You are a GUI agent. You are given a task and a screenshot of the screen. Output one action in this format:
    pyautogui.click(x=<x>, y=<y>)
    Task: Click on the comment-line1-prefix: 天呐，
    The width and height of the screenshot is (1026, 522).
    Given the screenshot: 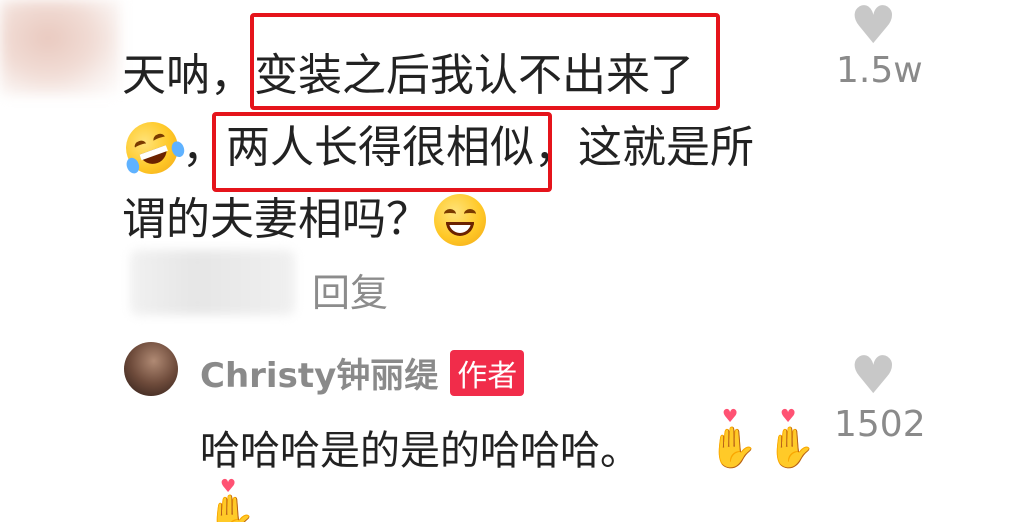 What is the action you would take?
    pyautogui.click(x=188, y=75)
    